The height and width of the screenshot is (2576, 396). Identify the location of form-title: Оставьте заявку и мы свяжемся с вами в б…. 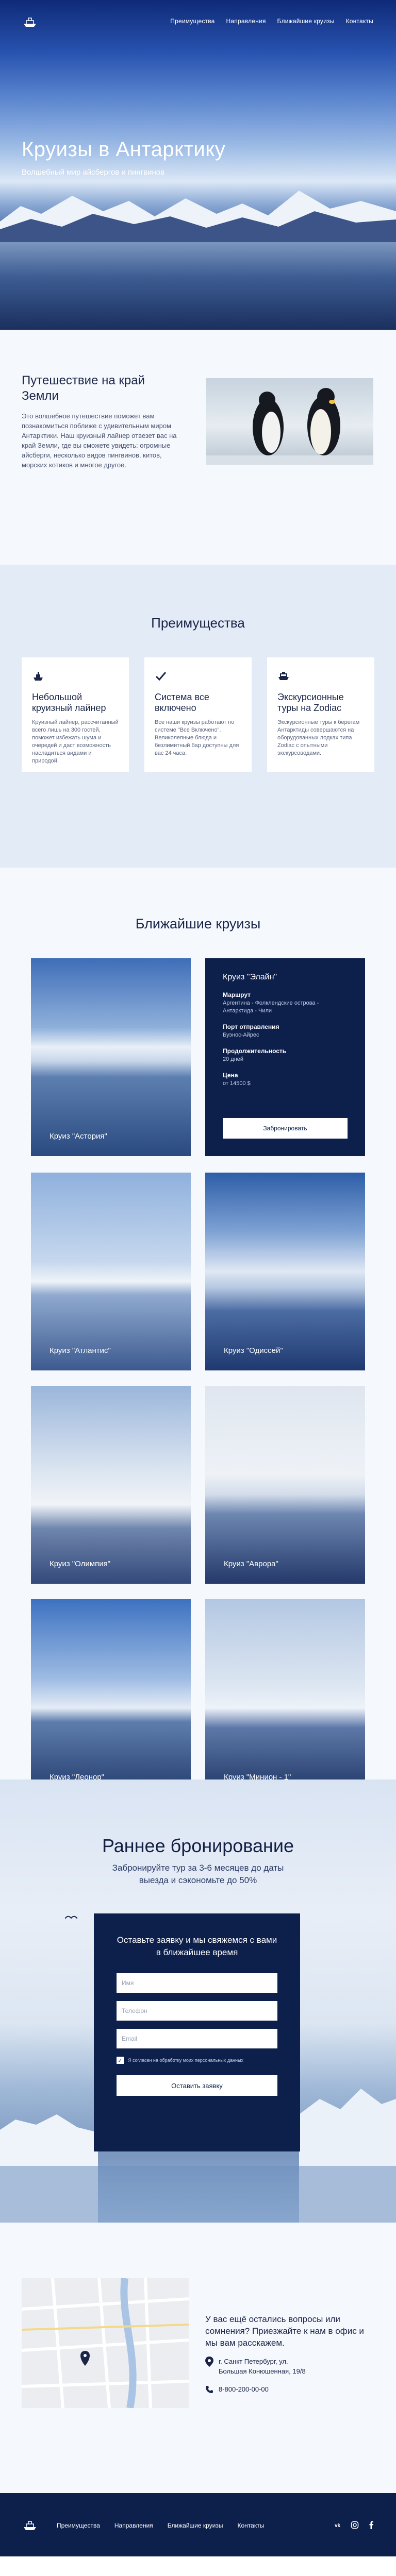
(197, 1946).